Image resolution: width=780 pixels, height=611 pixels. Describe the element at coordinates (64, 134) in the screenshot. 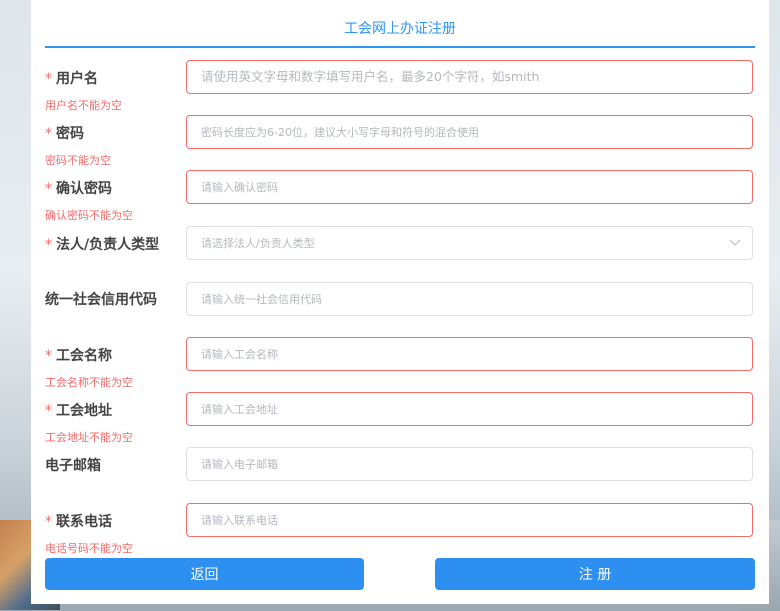

I see `password-label: * 密码` at that location.